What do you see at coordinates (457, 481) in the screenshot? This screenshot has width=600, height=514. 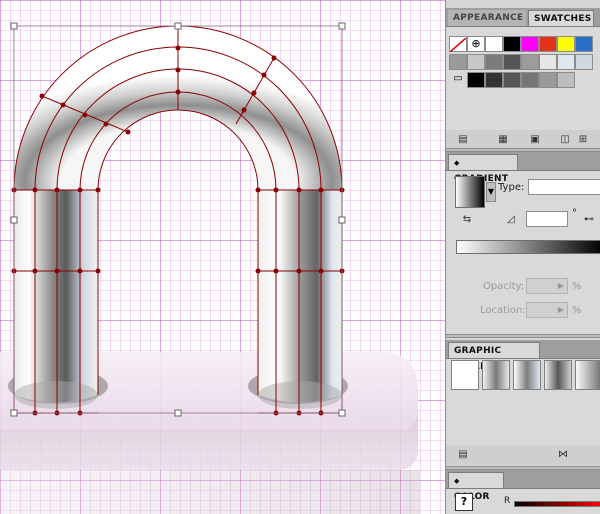 I see `color-collapse-icon: ◆` at bounding box center [457, 481].